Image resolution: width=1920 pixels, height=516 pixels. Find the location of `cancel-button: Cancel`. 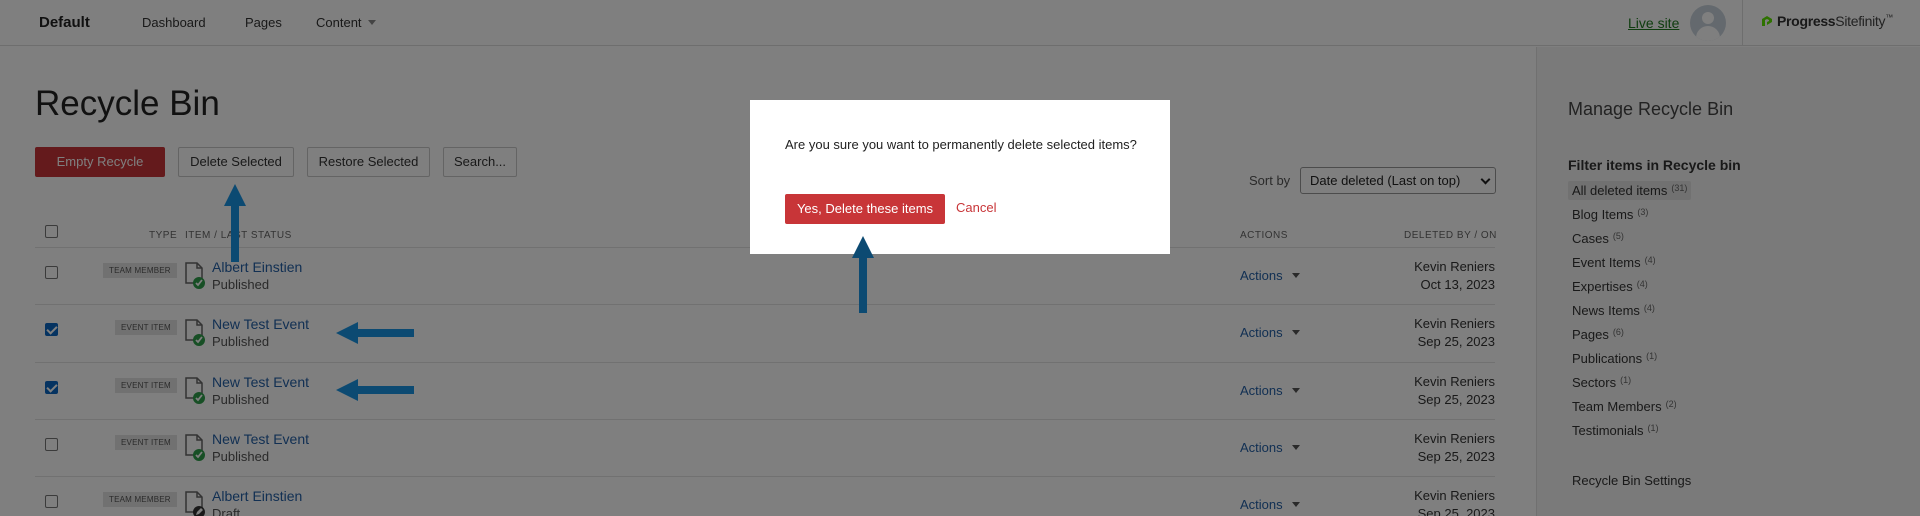

cancel-button: Cancel is located at coordinates (976, 207).